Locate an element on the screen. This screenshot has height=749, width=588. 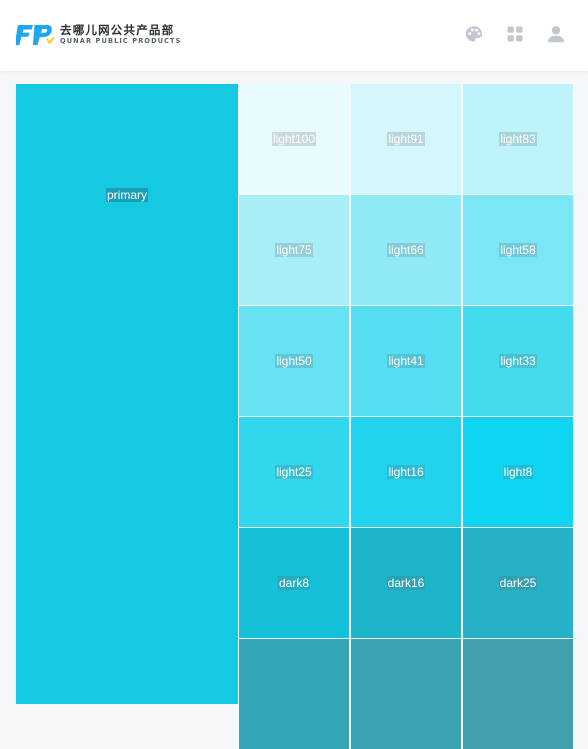
color-swatch: light91 is located at coordinates (406, 139).